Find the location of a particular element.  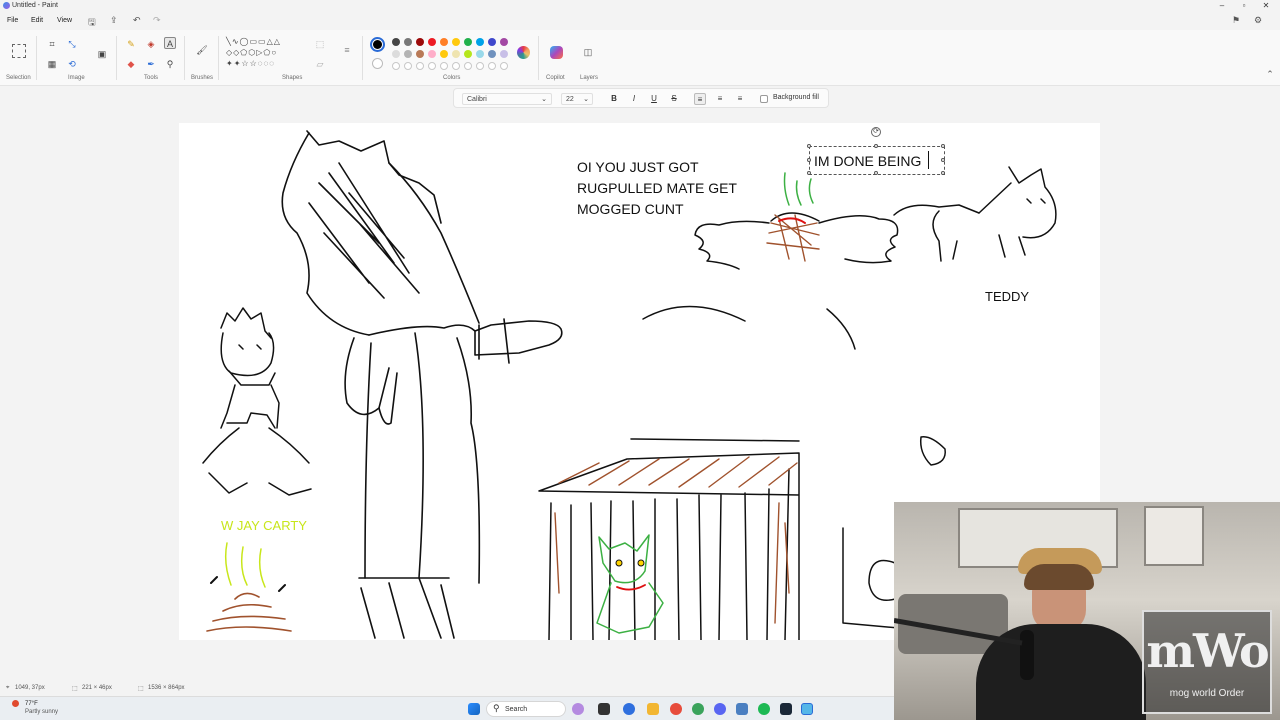

shapes-gallery: ╲∿◯▭▭△△ ◇◇⬠⬡▷⬠○ ✦✦☆☆◌◌◌ is located at coordinates (266, 55).